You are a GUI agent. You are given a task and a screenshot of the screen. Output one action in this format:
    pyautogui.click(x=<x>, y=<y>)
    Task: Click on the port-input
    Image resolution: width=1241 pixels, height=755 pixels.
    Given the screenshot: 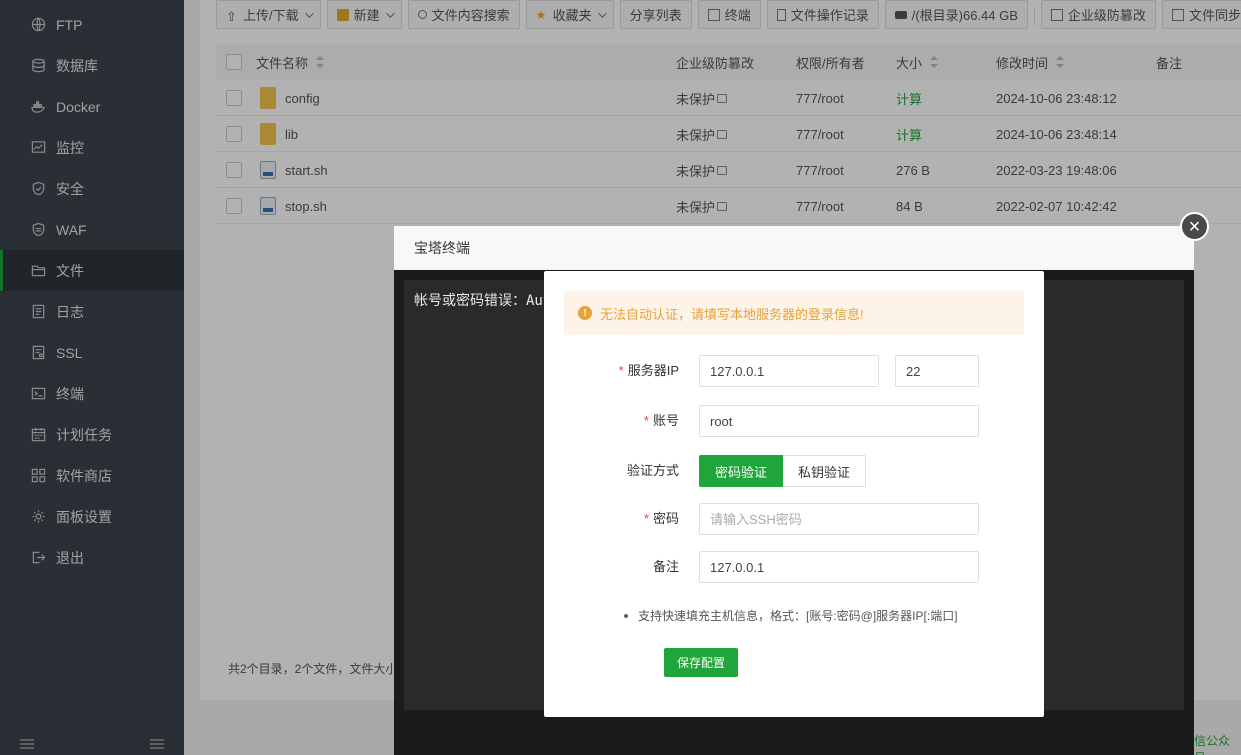 What is the action you would take?
    pyautogui.click(x=937, y=371)
    